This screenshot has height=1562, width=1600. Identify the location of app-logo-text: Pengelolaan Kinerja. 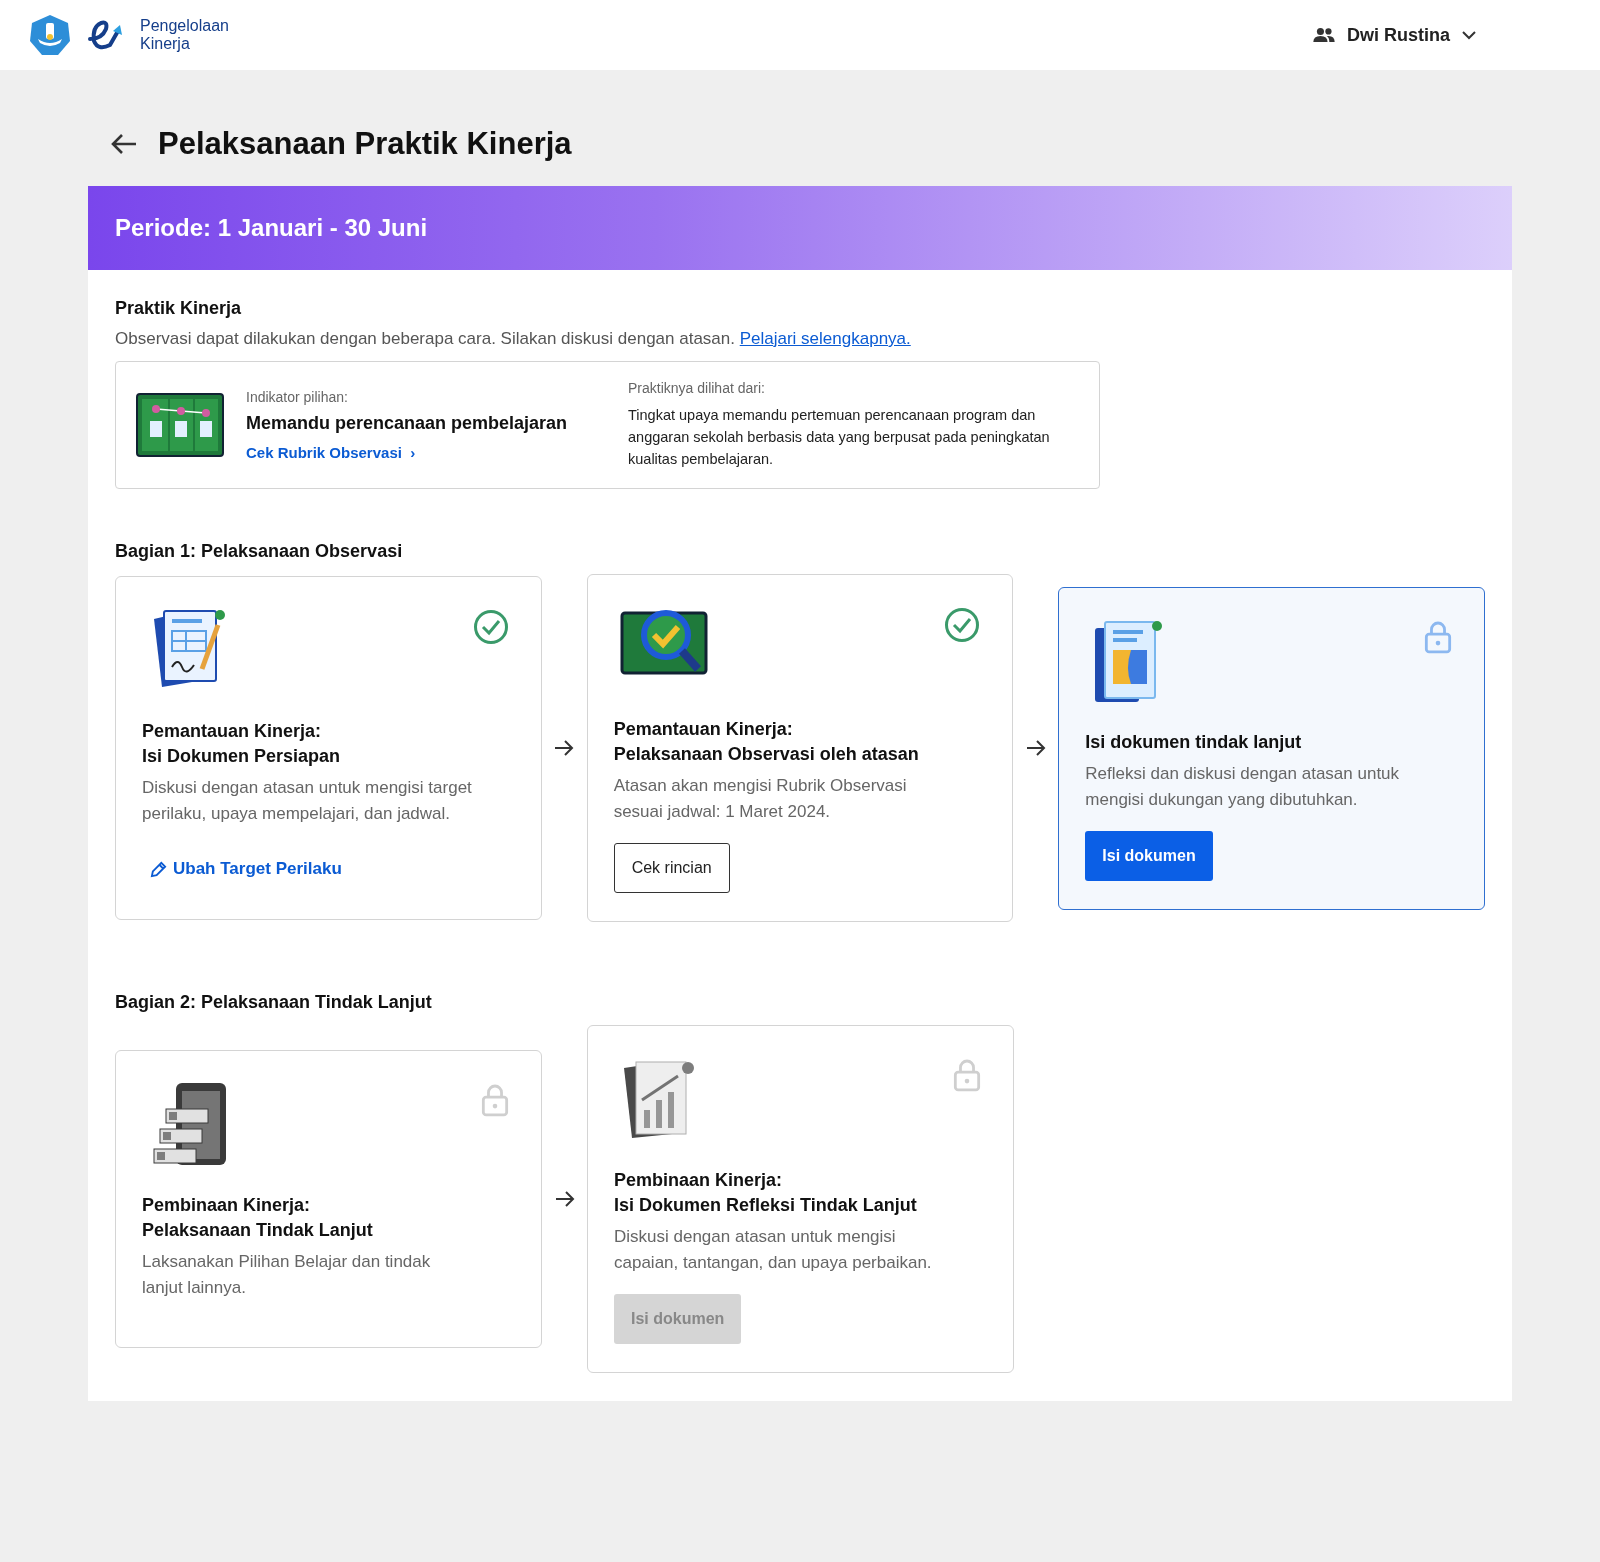
(184, 35).